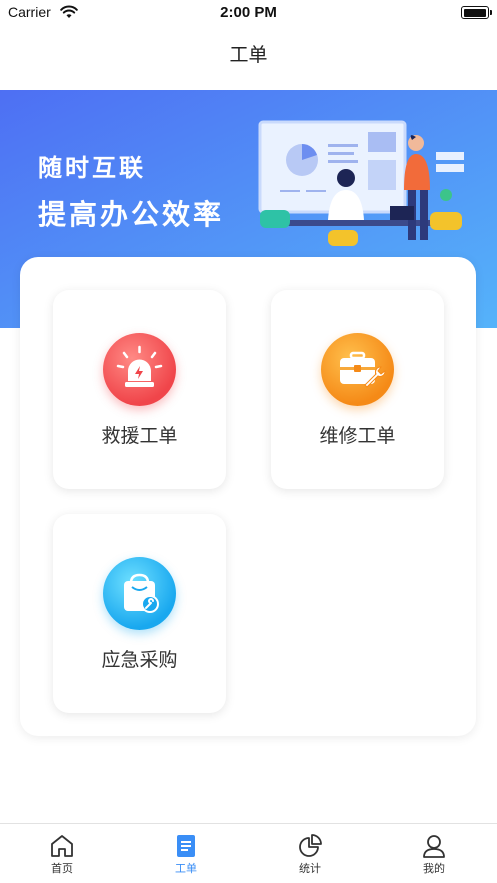 This screenshot has height=883, width=497. What do you see at coordinates (476, 12) in the screenshot?
I see `battery-icon` at bounding box center [476, 12].